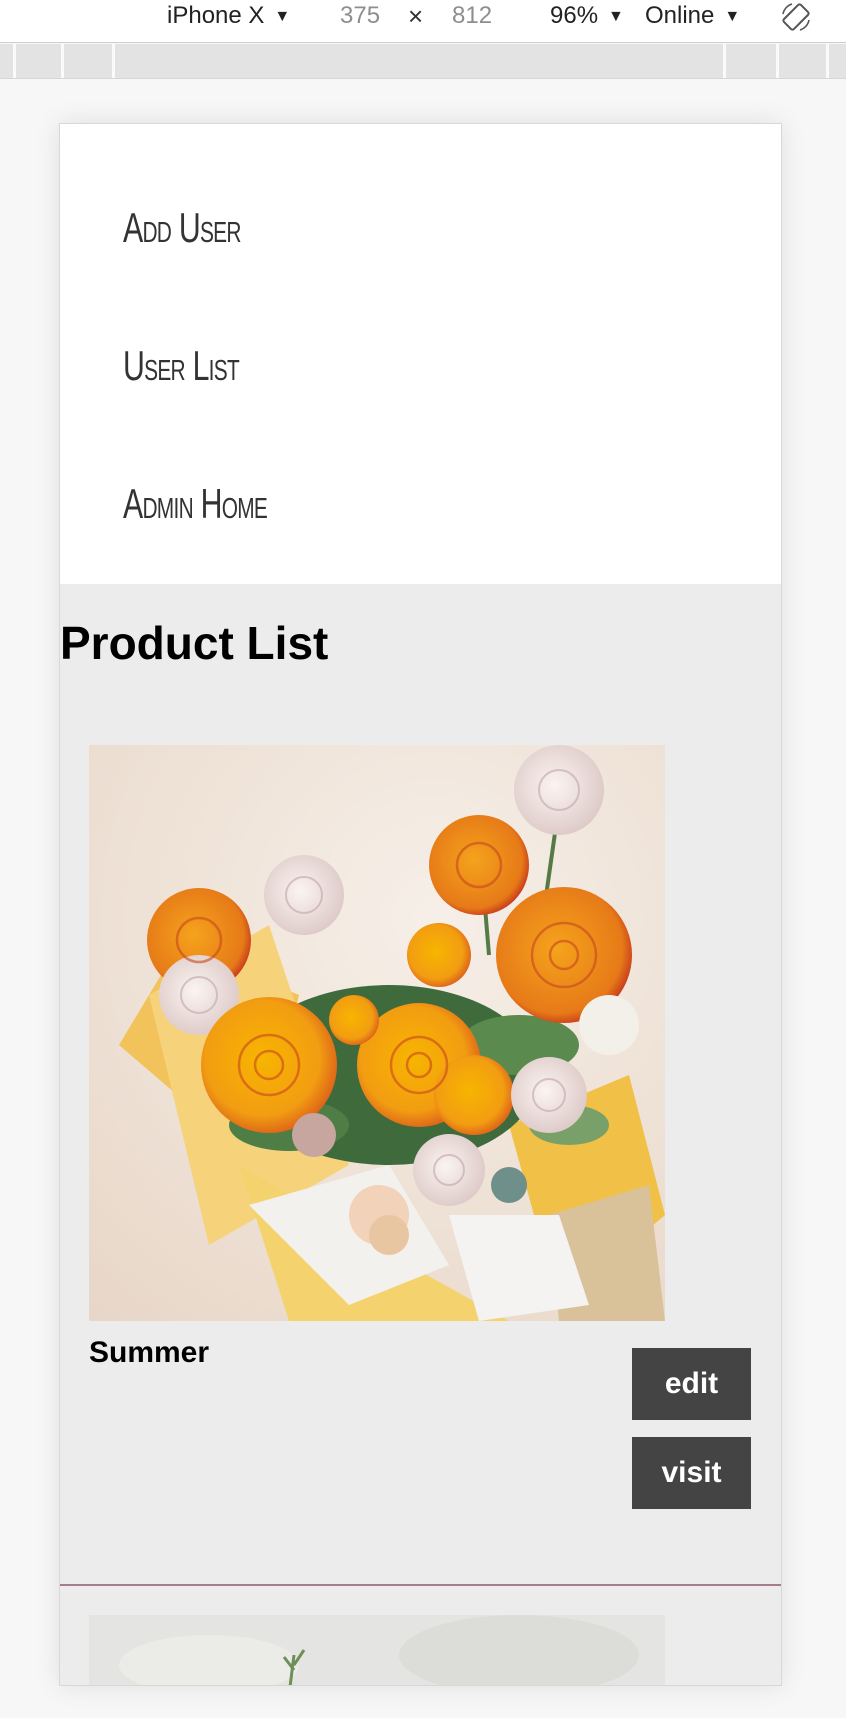  I want to click on viewport-height-input: 812, so click(472, 16).